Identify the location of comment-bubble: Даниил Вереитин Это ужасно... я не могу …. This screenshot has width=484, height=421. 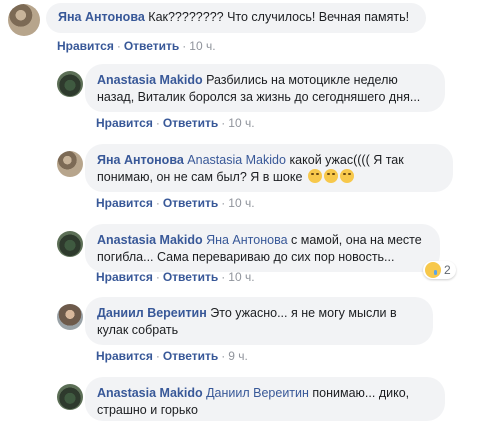
(259, 321).